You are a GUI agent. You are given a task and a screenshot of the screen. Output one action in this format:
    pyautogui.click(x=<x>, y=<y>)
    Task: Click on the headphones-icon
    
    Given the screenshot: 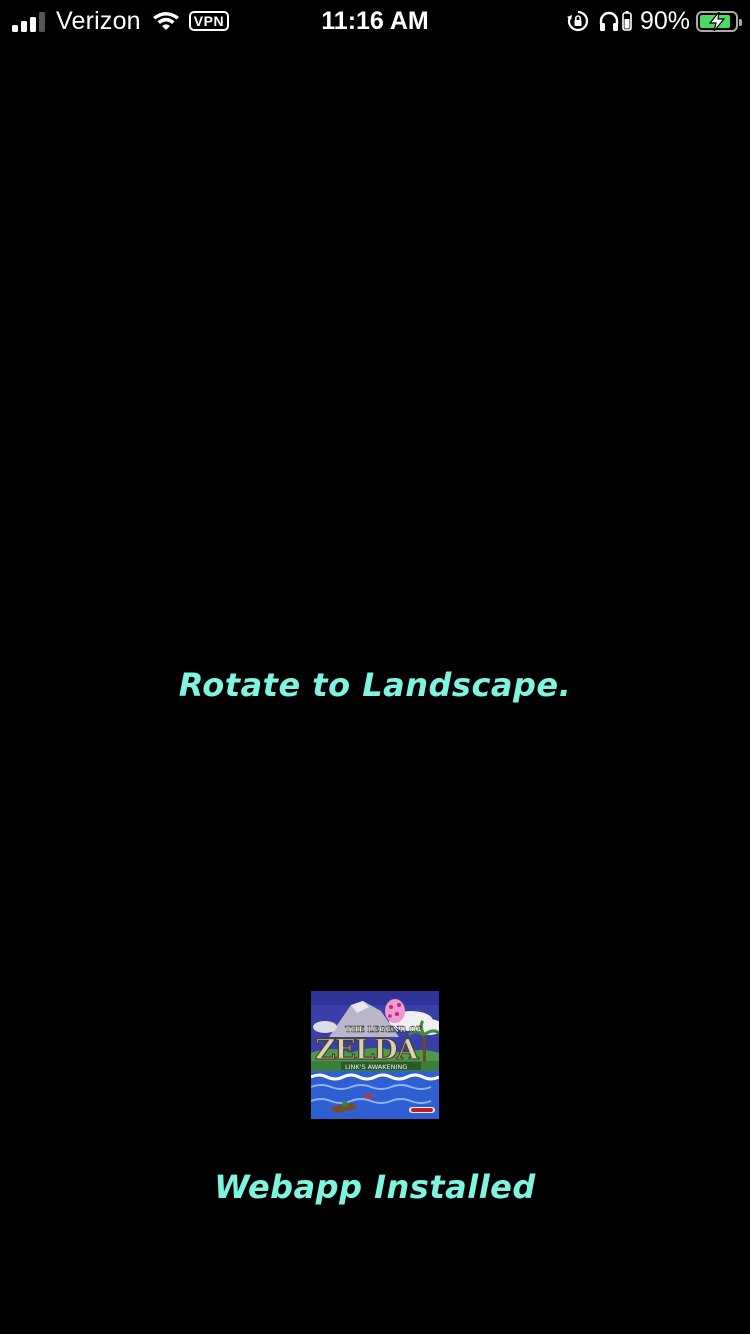 What is the action you would take?
    pyautogui.click(x=609, y=21)
    